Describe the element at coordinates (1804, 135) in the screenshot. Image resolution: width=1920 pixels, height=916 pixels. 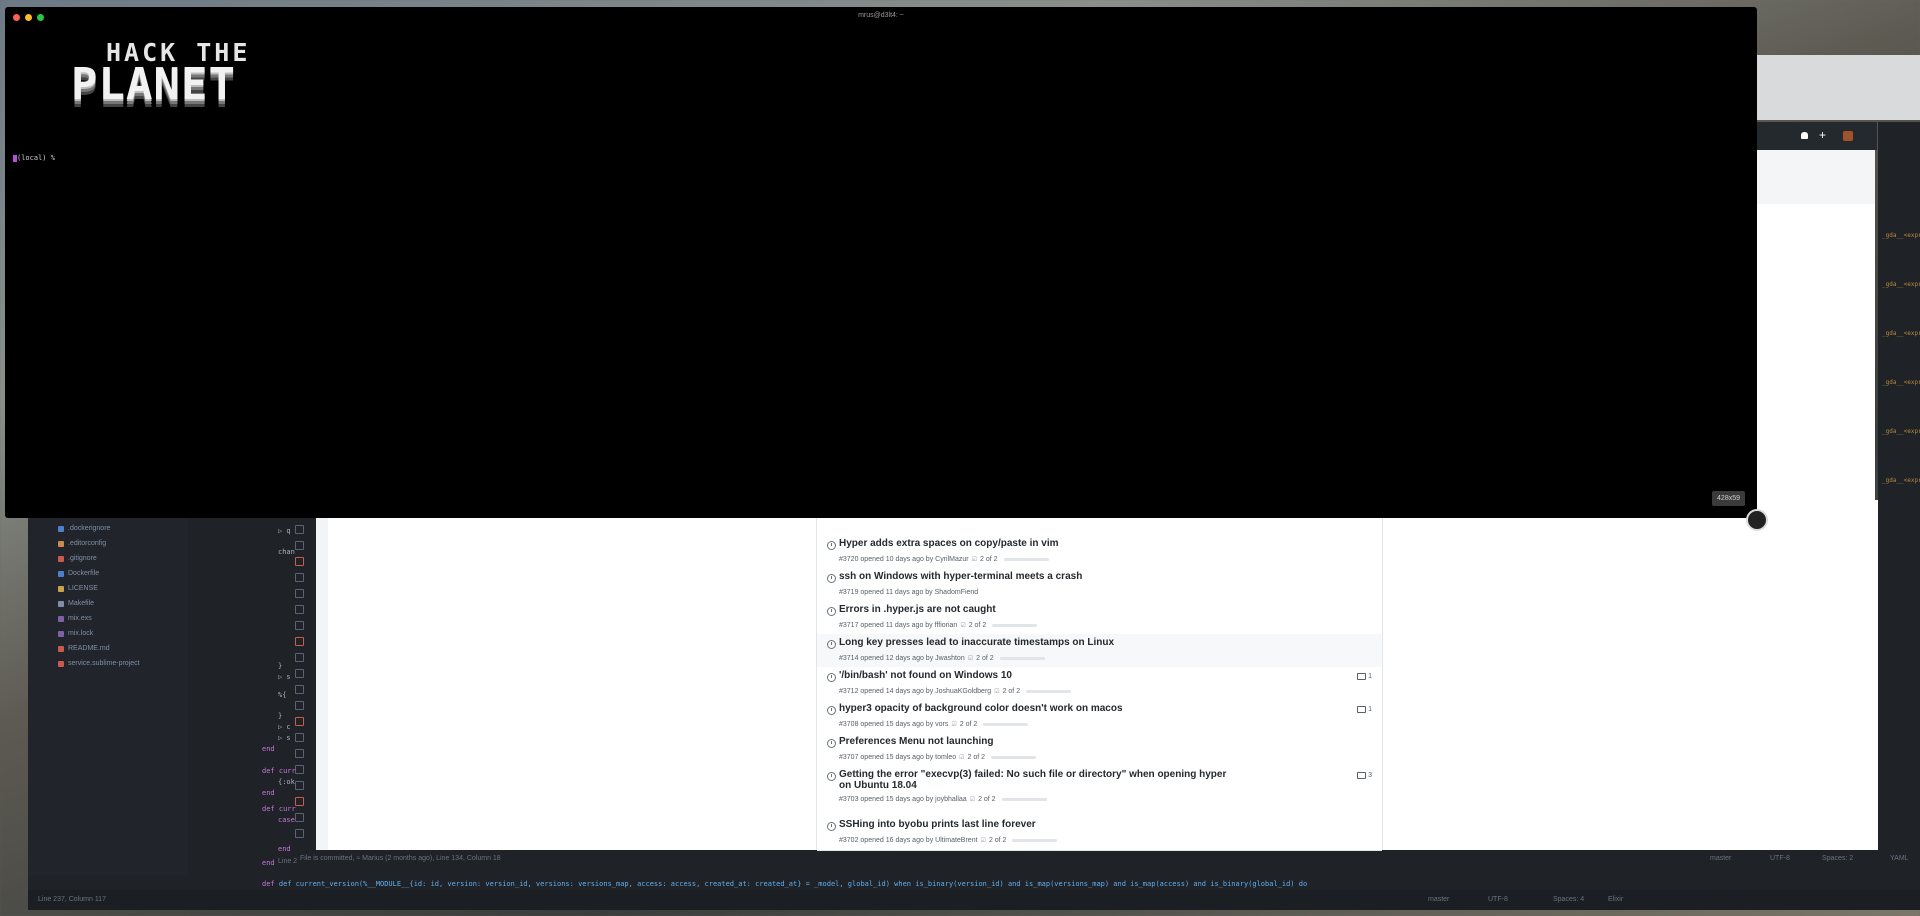
I see `bell-icon` at that location.